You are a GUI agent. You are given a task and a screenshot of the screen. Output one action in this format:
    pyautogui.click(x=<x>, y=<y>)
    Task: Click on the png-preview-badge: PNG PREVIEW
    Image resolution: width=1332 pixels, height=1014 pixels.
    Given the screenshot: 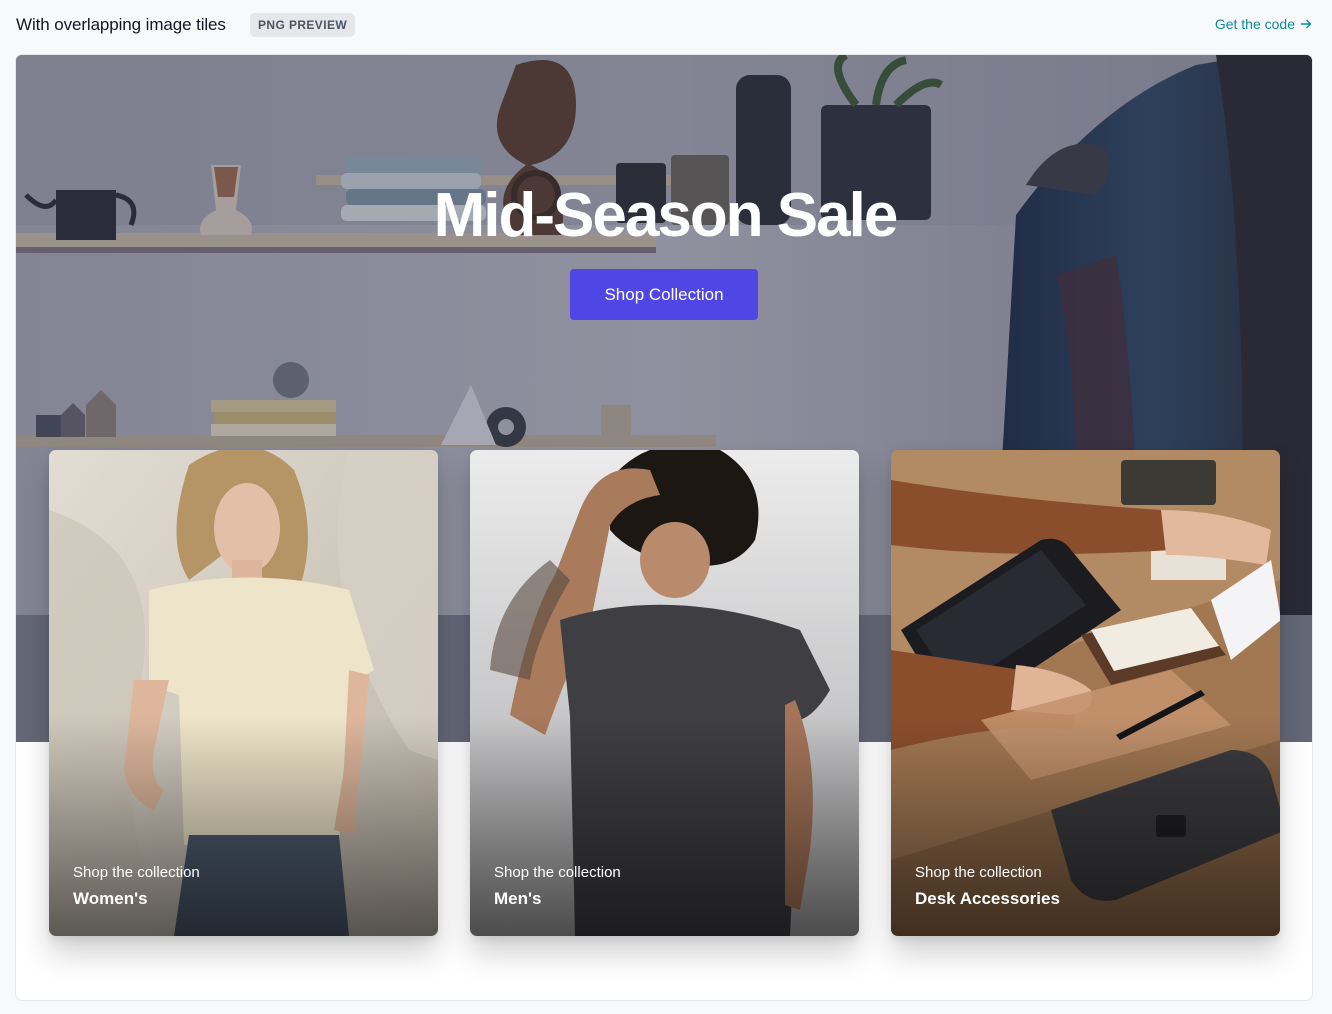 What is the action you would take?
    pyautogui.click(x=303, y=25)
    